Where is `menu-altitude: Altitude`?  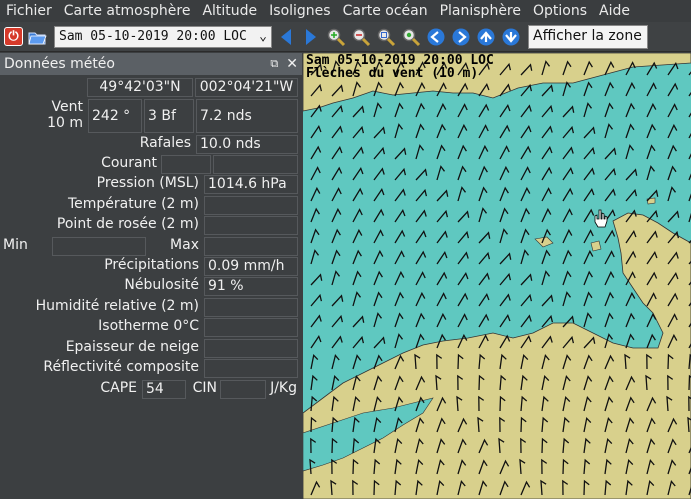
menu-altitude: Altitude is located at coordinates (229, 11).